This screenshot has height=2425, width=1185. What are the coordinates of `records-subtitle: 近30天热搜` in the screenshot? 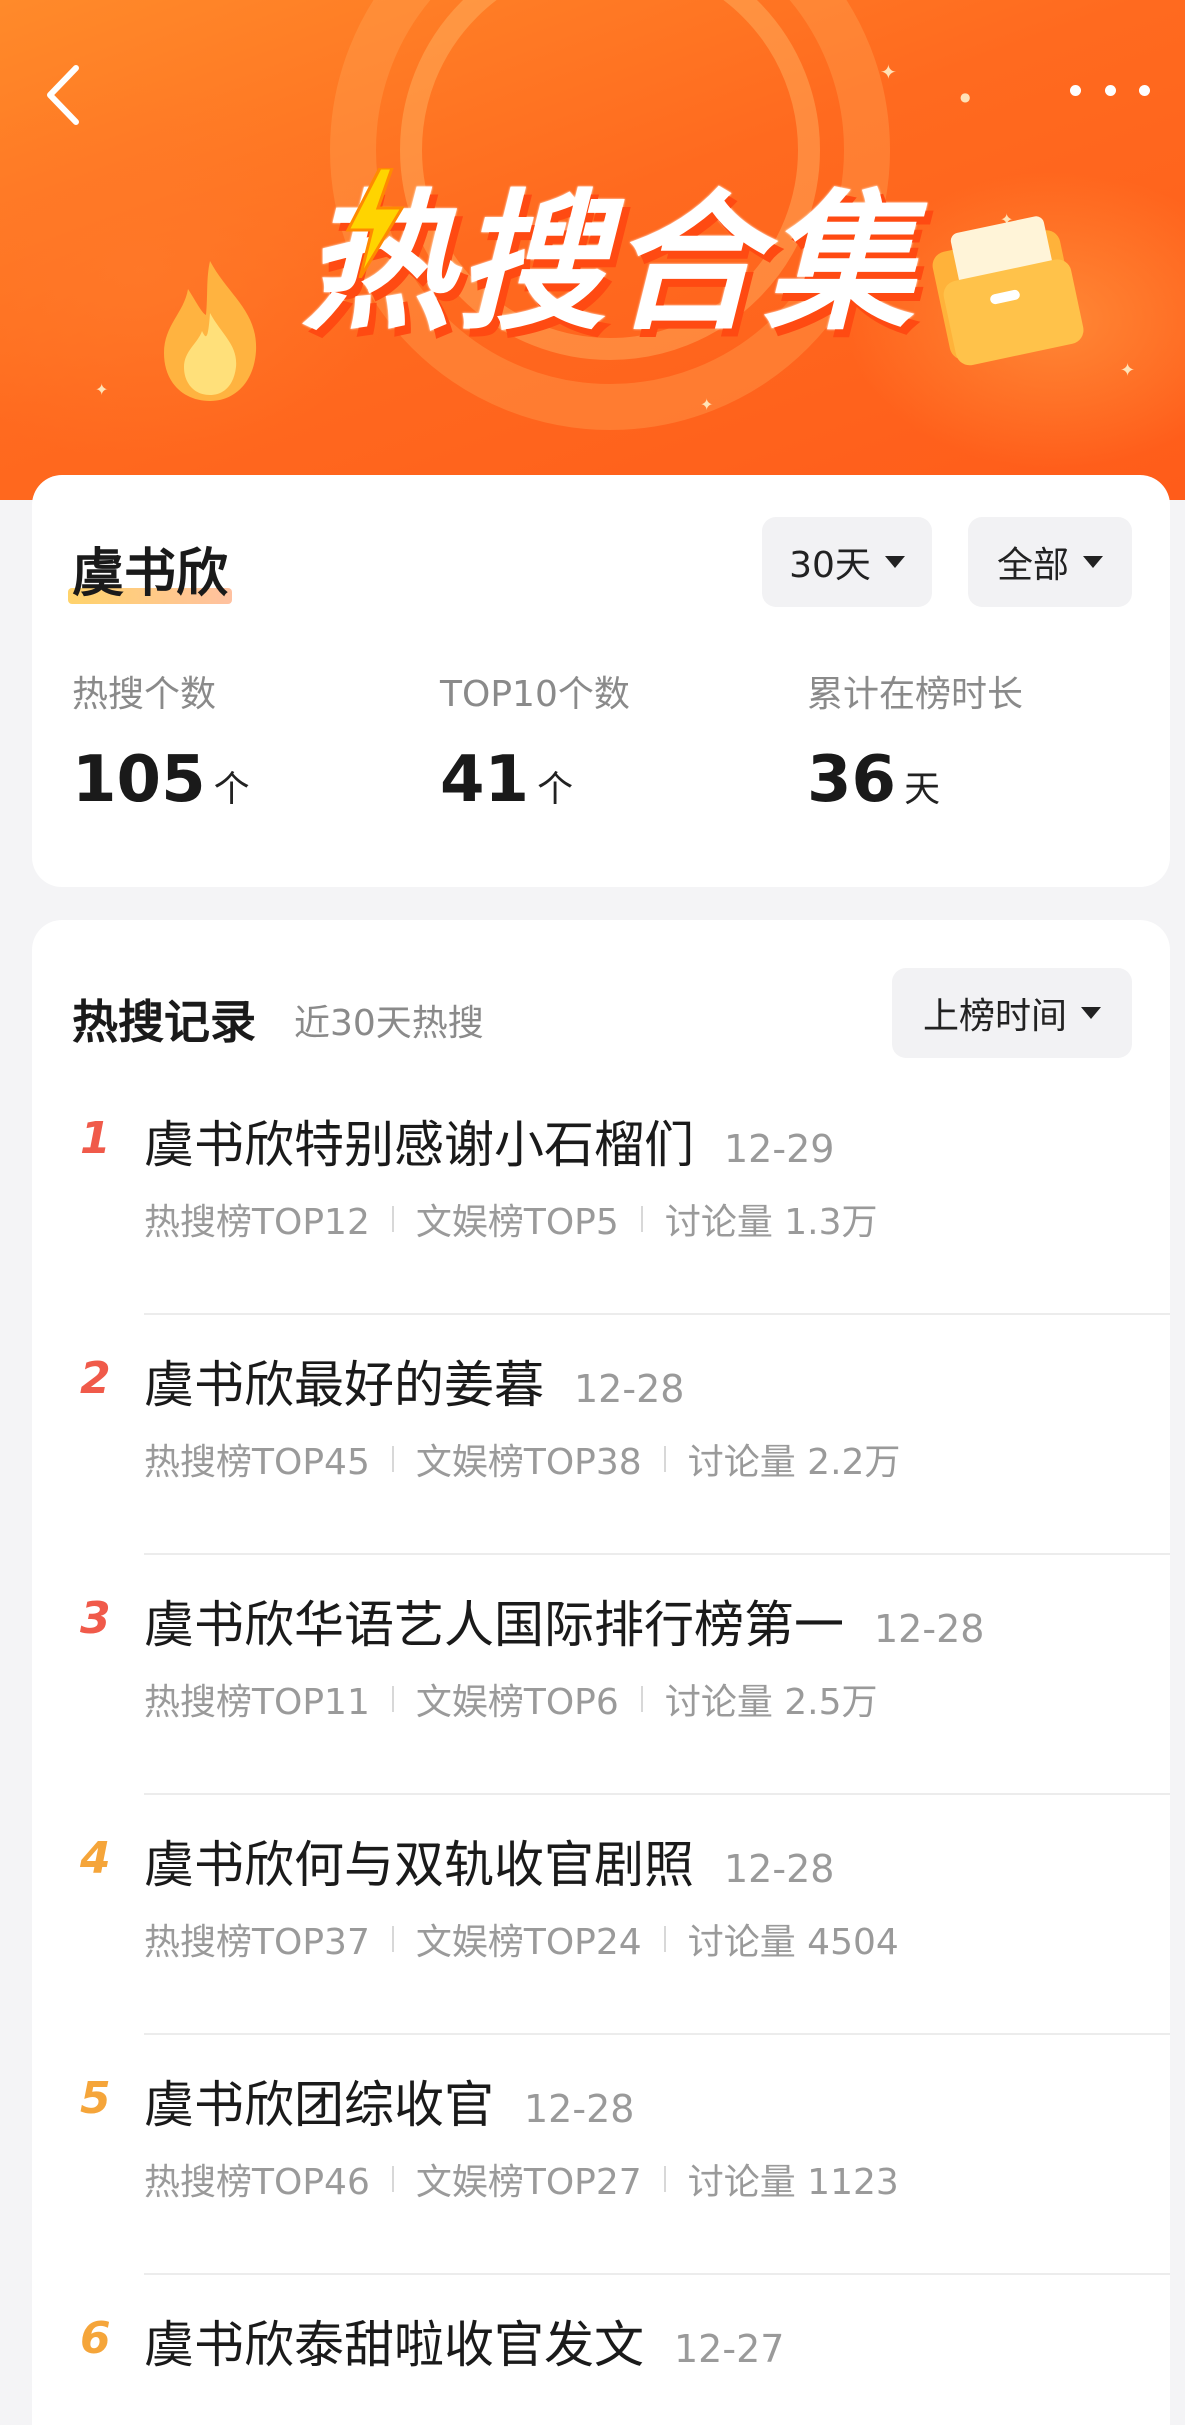 It's located at (389, 1023).